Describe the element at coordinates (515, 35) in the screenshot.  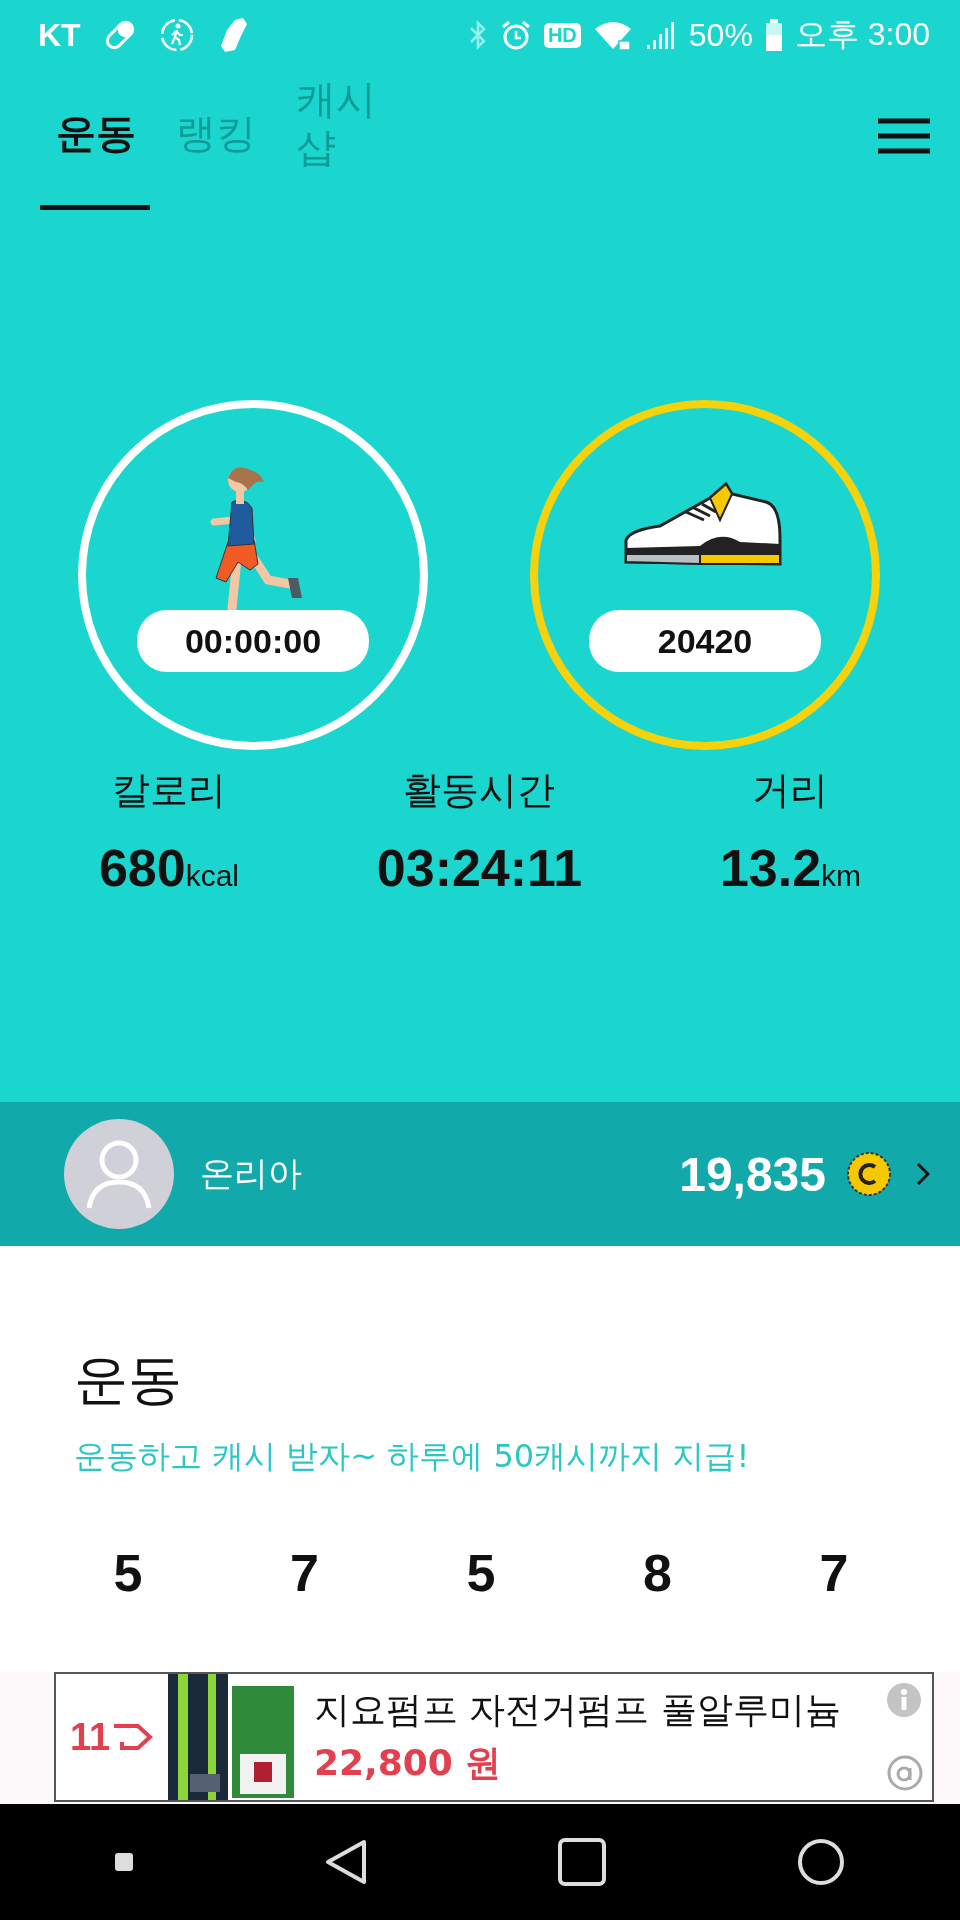
I see `alarm-icon` at that location.